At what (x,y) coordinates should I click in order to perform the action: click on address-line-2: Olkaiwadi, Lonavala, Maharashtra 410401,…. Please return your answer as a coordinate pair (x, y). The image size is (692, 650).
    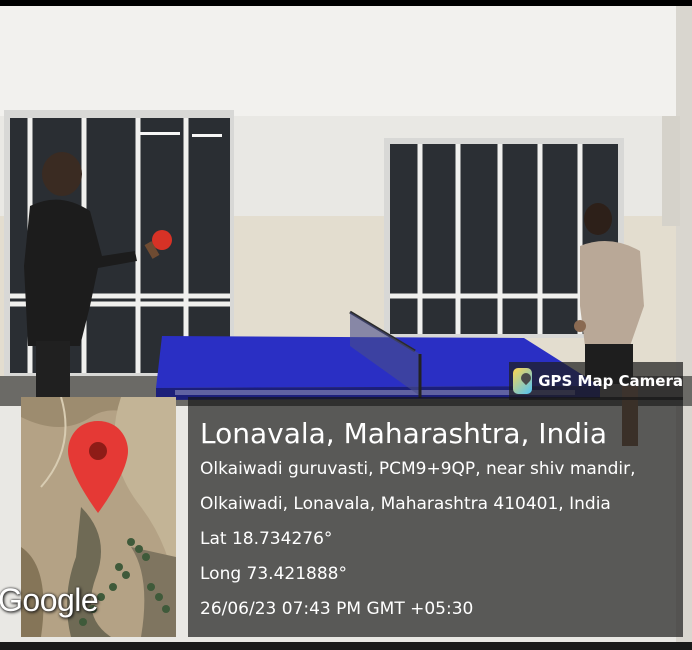
    Looking at the image, I should click on (405, 504).